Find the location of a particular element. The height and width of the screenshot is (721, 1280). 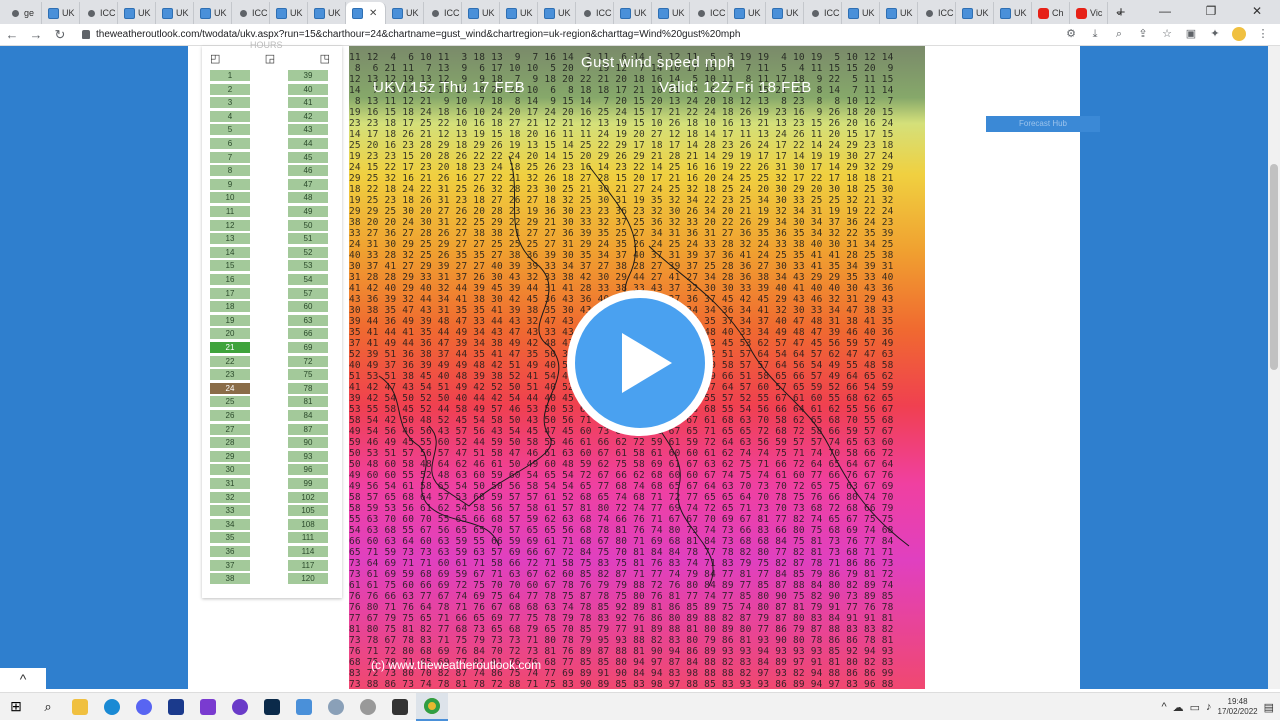

first-hour-icon: ◰ is located at coordinates (215, 58).